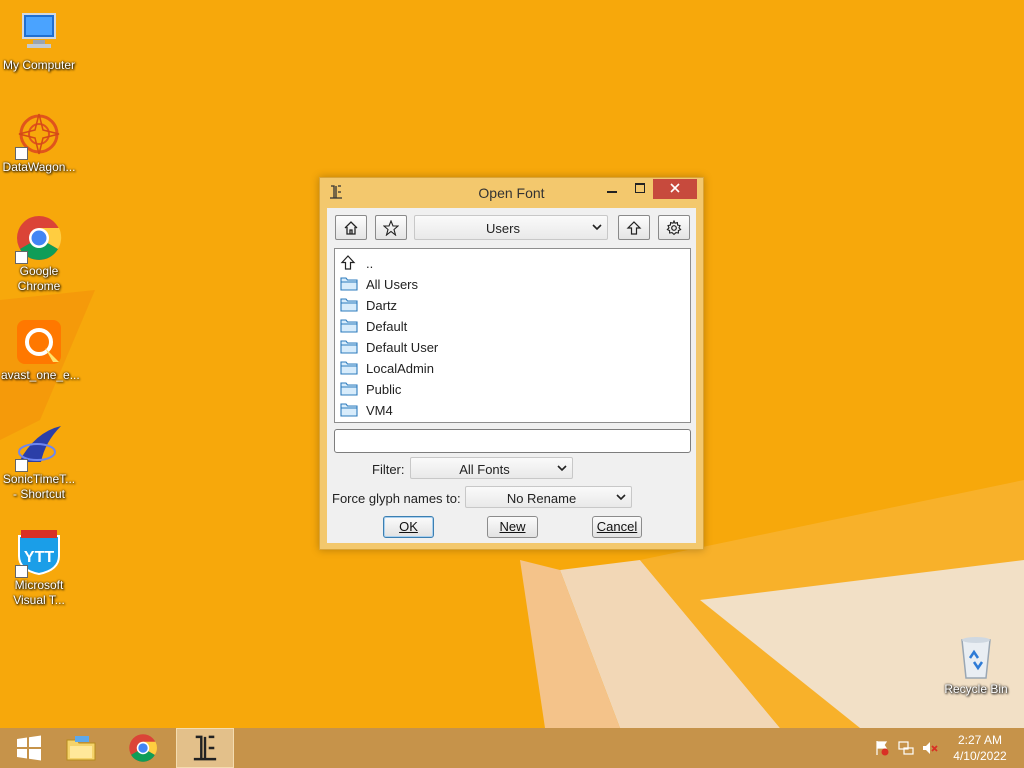  I want to click on rename-label: Force glyph names to:, so click(396, 498).